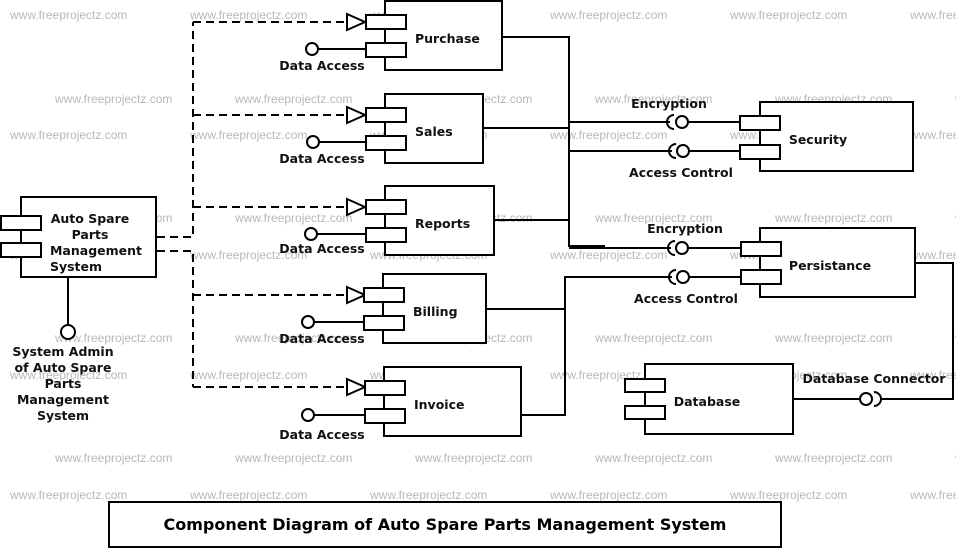  I want to click on security-access-control-interface: Access Control, so click(672, 161).